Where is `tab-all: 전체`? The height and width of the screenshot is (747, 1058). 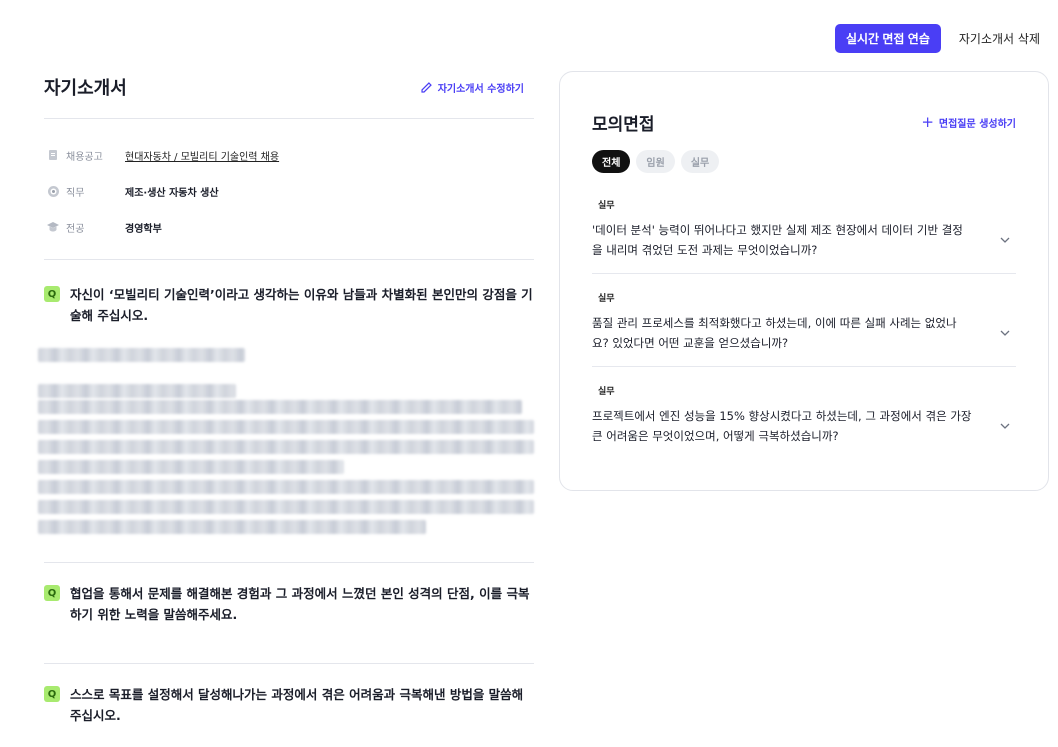 tab-all: 전체 is located at coordinates (611, 161).